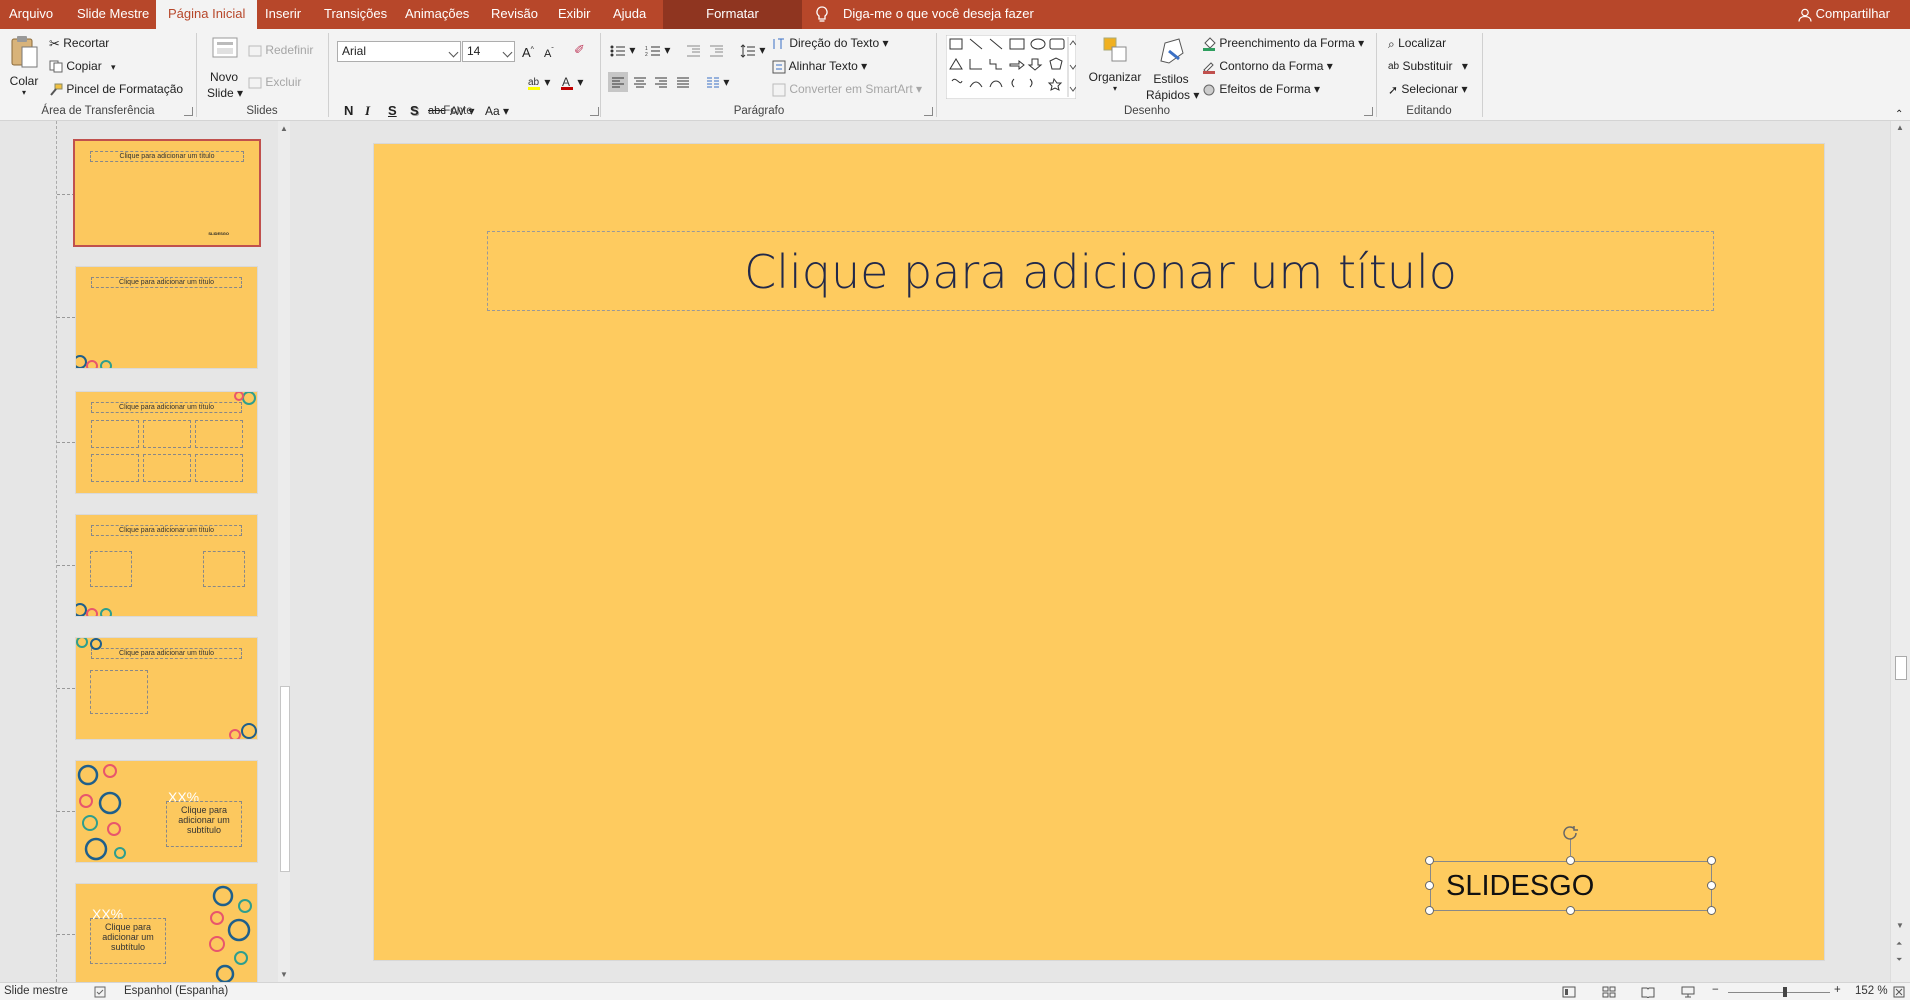  I want to click on reset-button: Redefinir, so click(280, 50).